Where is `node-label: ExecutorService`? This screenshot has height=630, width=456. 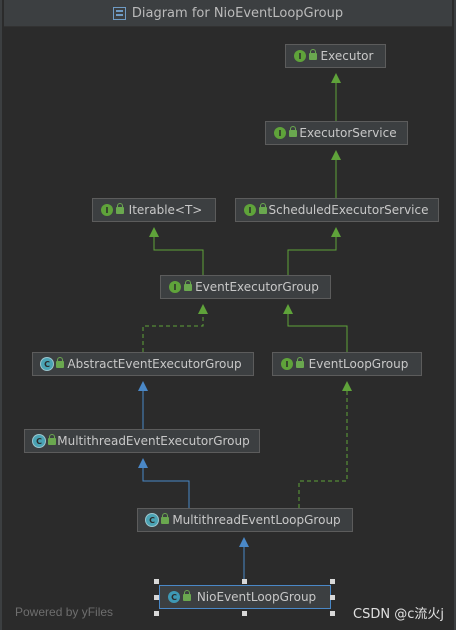 node-label: ExecutorService is located at coordinates (348, 133).